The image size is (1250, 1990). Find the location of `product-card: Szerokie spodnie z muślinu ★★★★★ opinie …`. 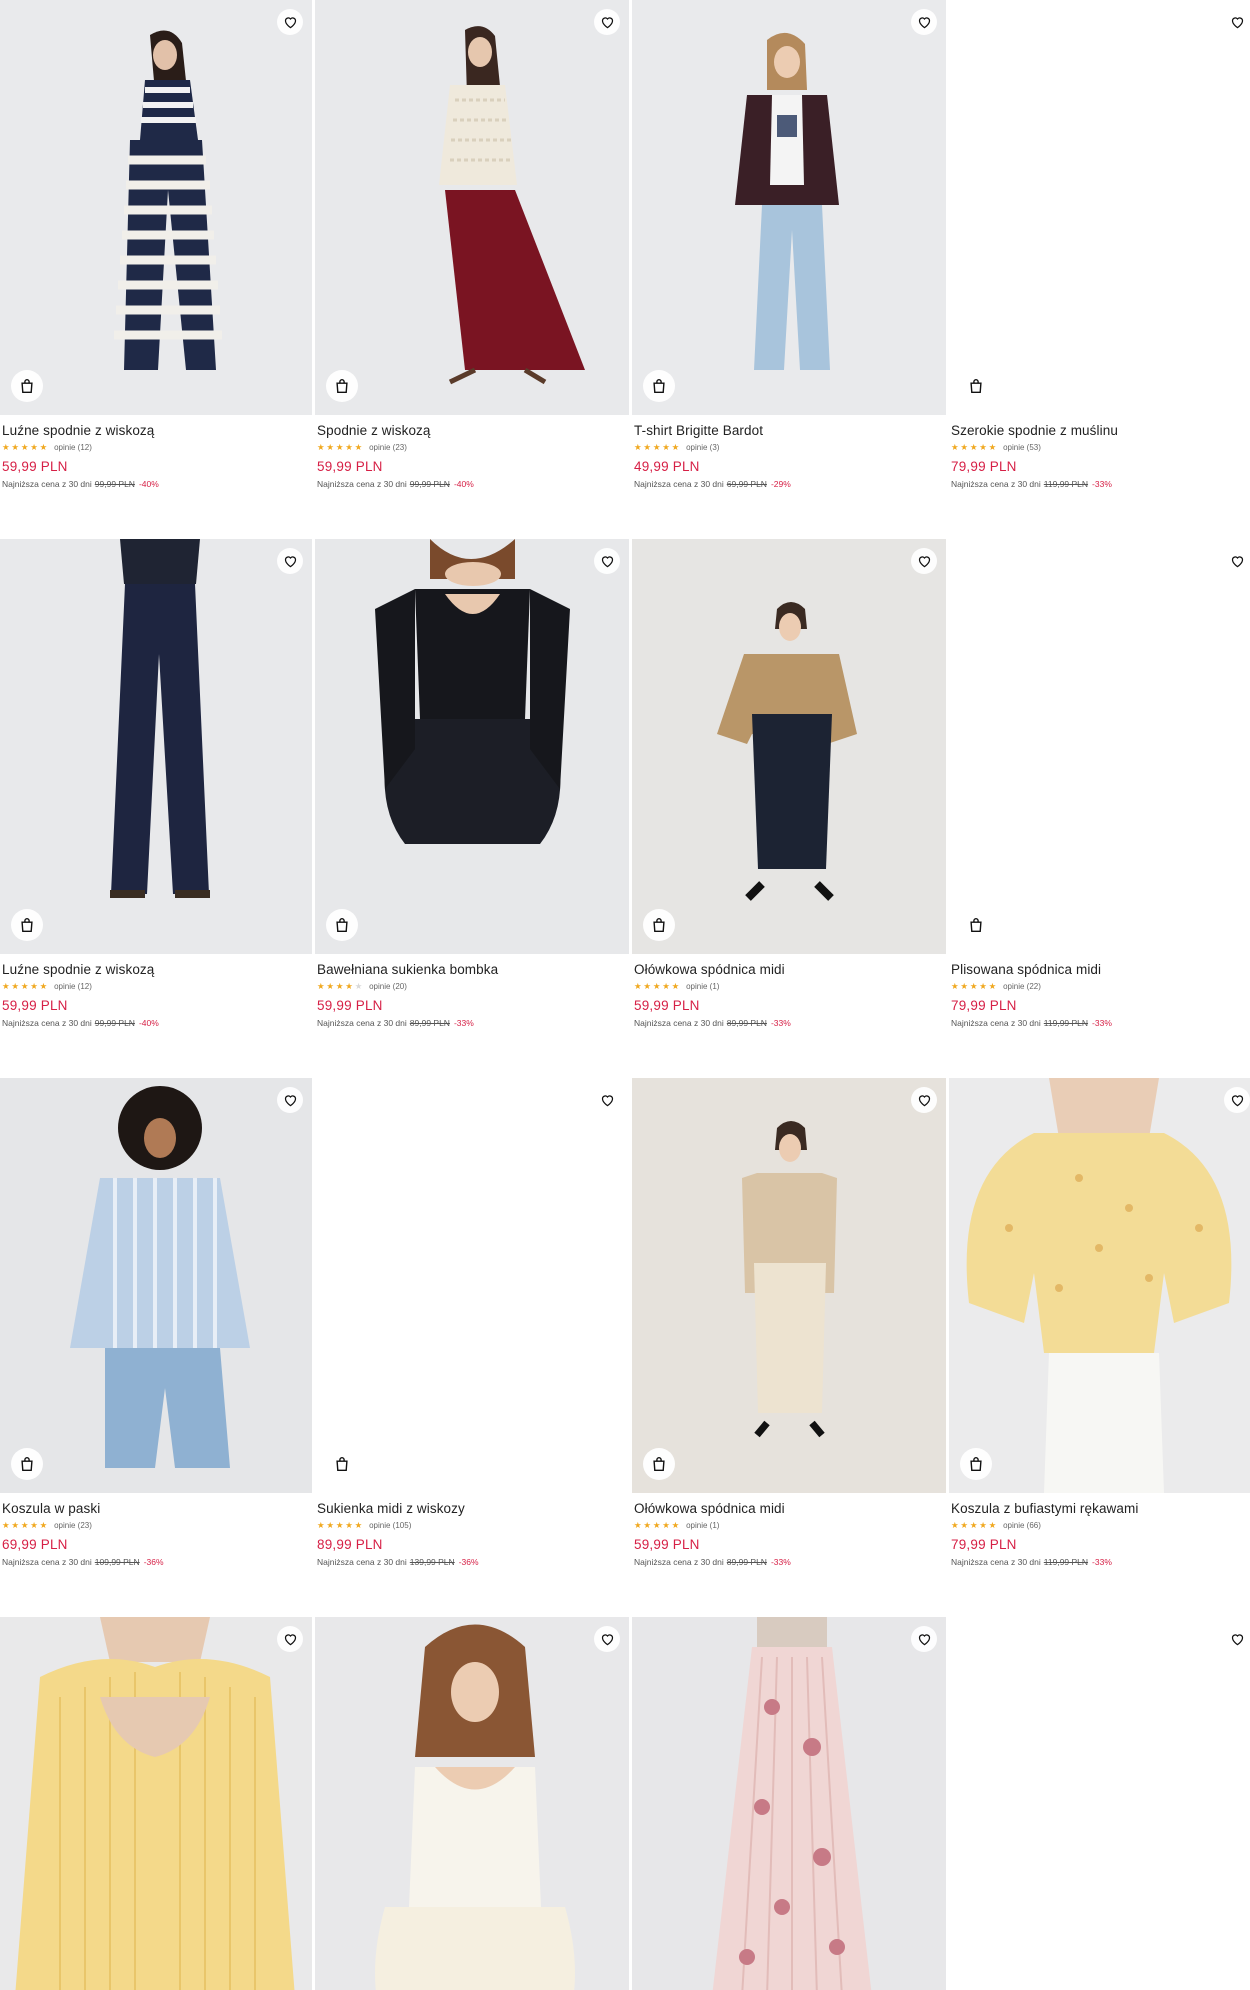

product-card: Szerokie spodnie z muślinu ★★★★★ opinie … is located at coordinates (1099, 269).